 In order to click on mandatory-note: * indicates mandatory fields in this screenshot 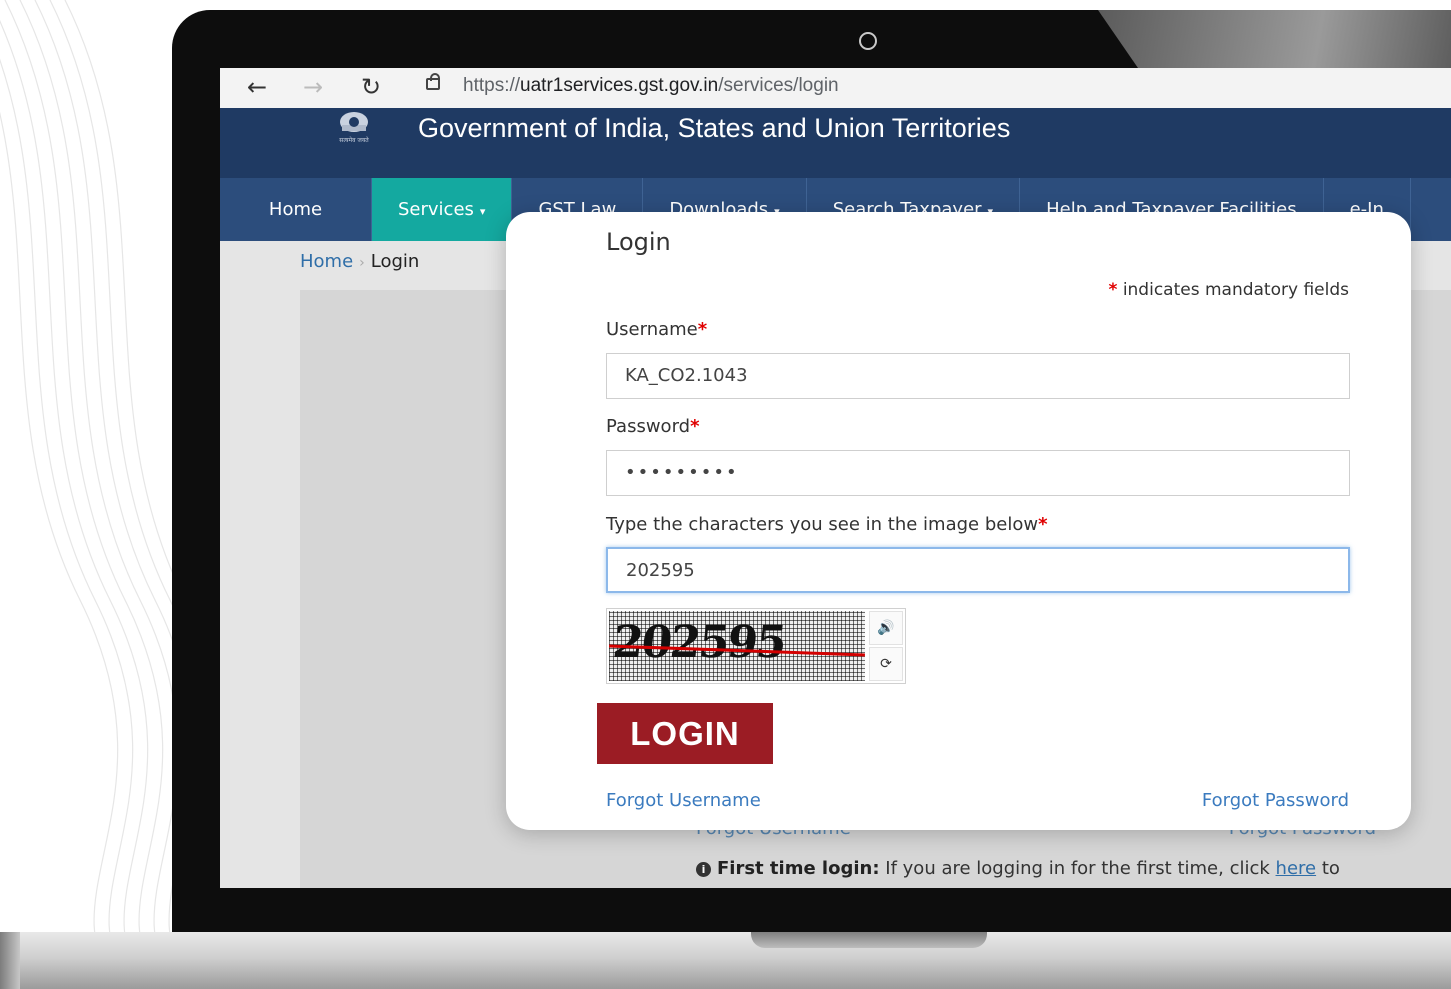, I will do `click(1229, 290)`.